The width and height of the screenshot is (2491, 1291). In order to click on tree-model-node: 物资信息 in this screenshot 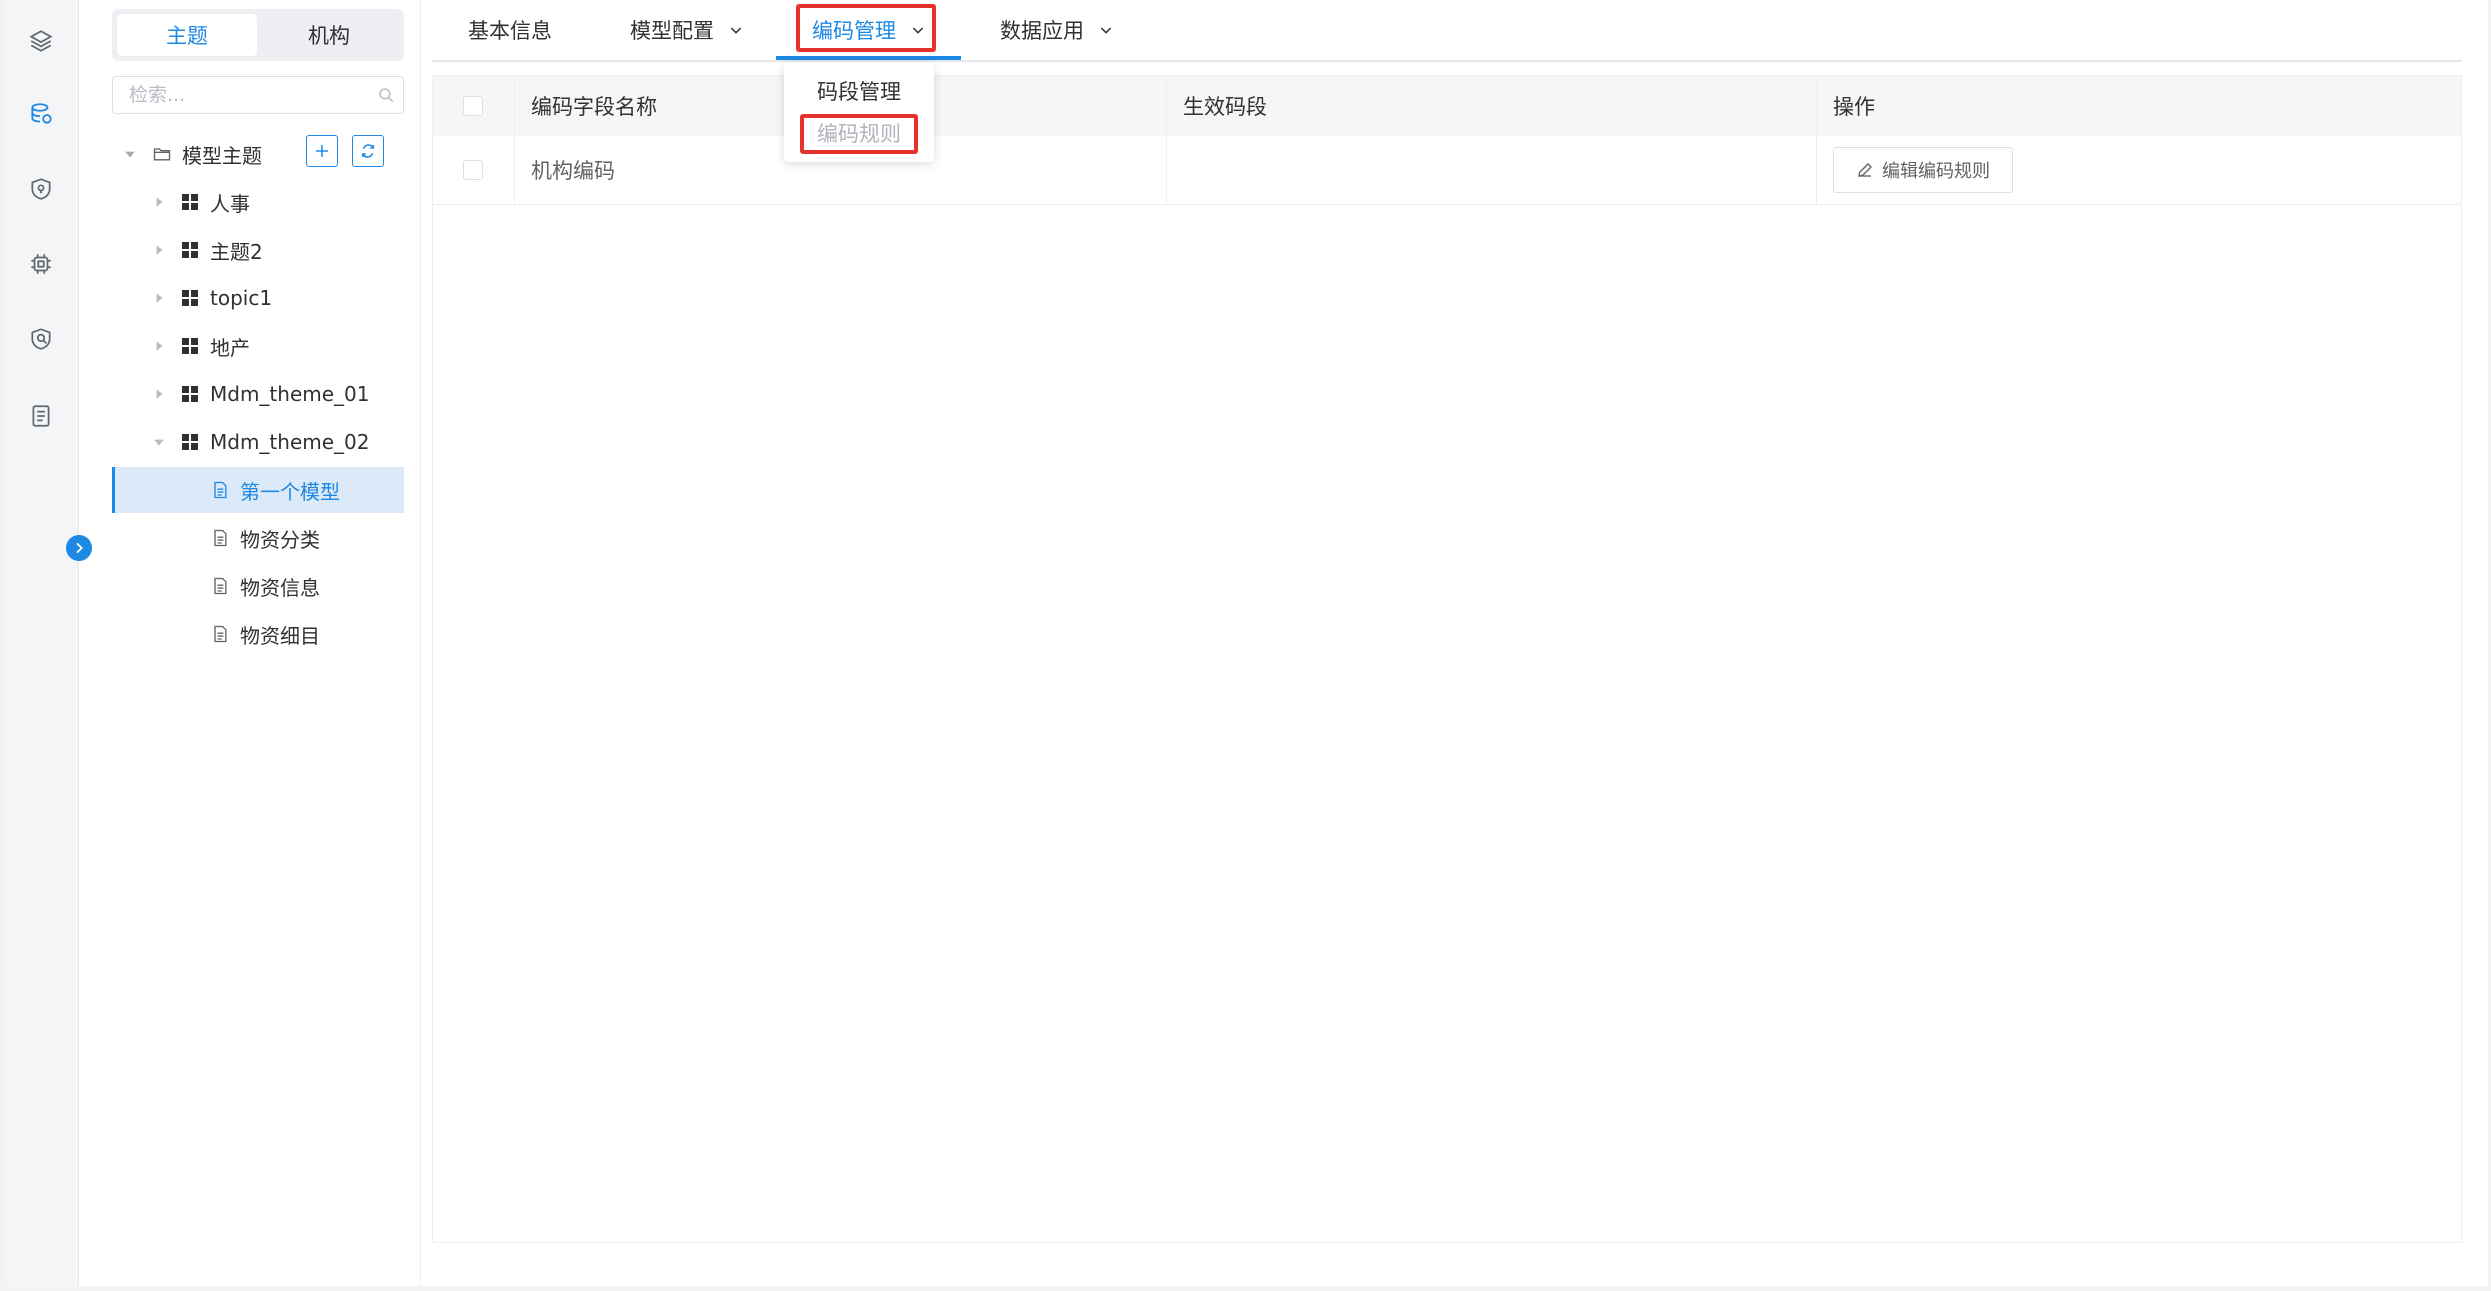, I will do `click(258, 586)`.